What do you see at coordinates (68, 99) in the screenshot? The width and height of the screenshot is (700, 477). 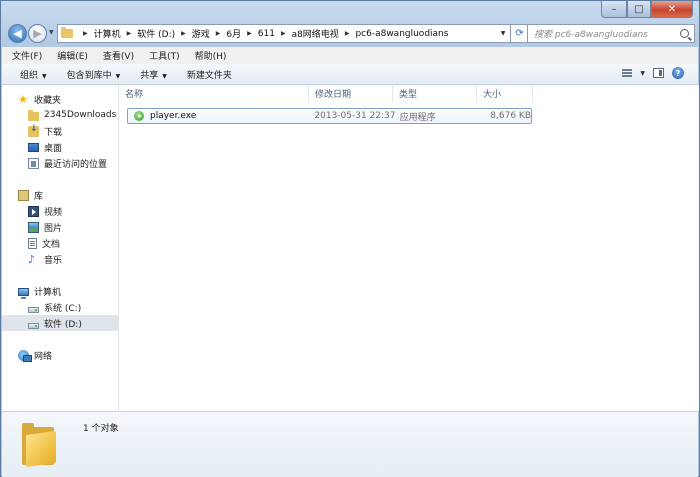 I see `nav-favorites: ★ 收藏夹` at bounding box center [68, 99].